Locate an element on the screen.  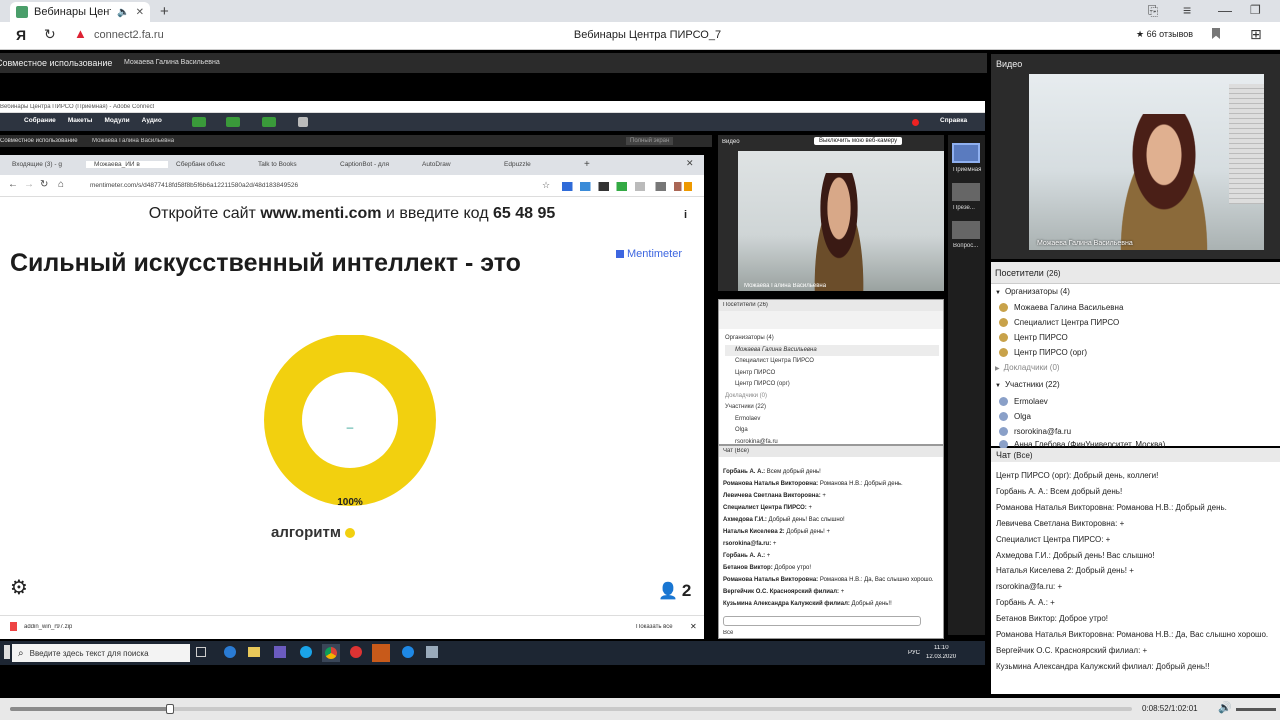
inner-video-name: Можаева Галина Васильевна is located at coordinates (785, 286).